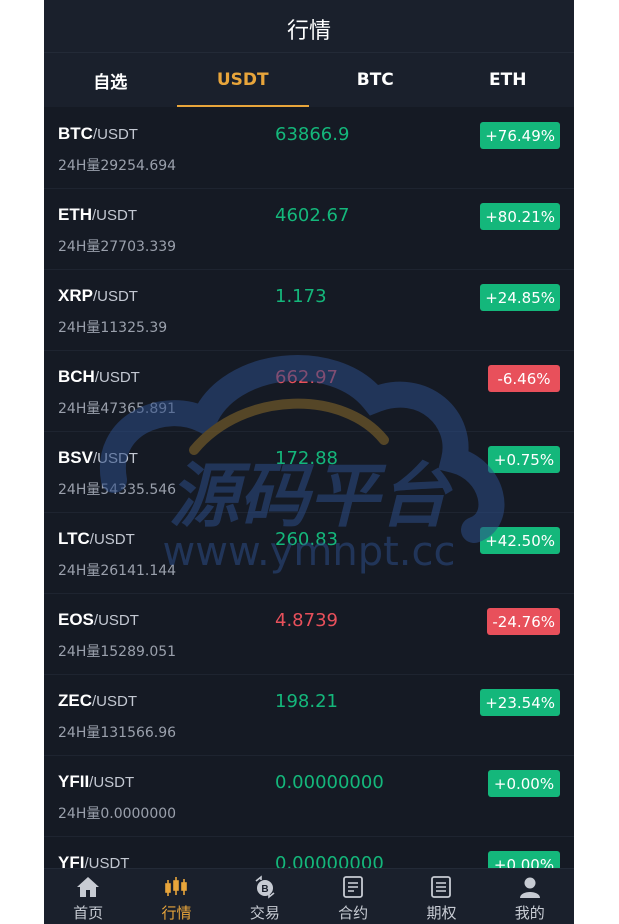 Image resolution: width=619 pixels, height=924 pixels. Describe the element at coordinates (353, 913) in the screenshot. I see `nav-contract-label: 合约` at that location.